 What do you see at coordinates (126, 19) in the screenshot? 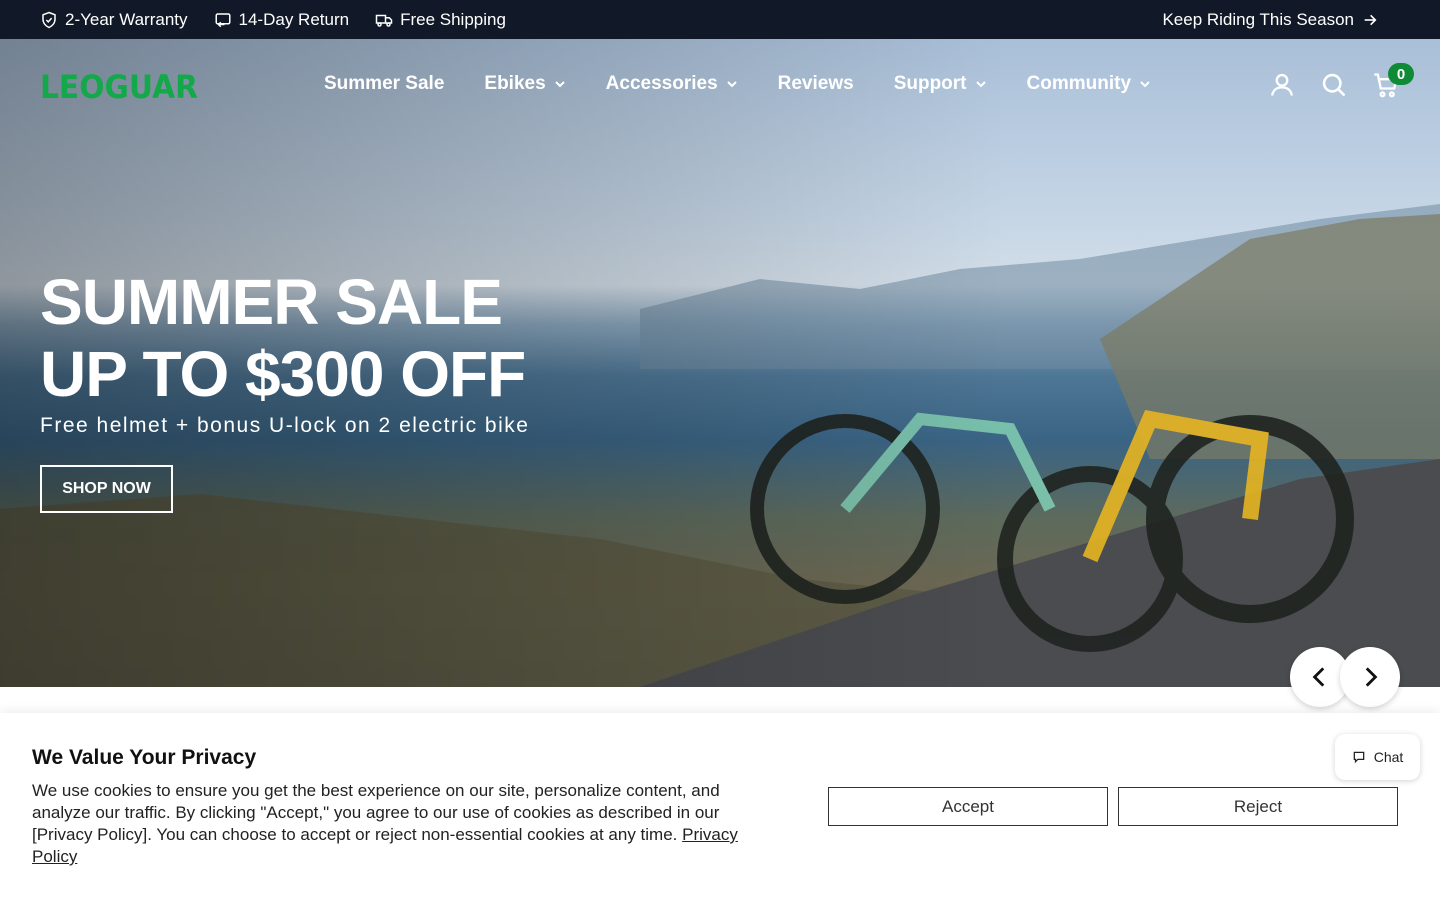
I see `perk-label: 2-Year Warranty` at bounding box center [126, 19].